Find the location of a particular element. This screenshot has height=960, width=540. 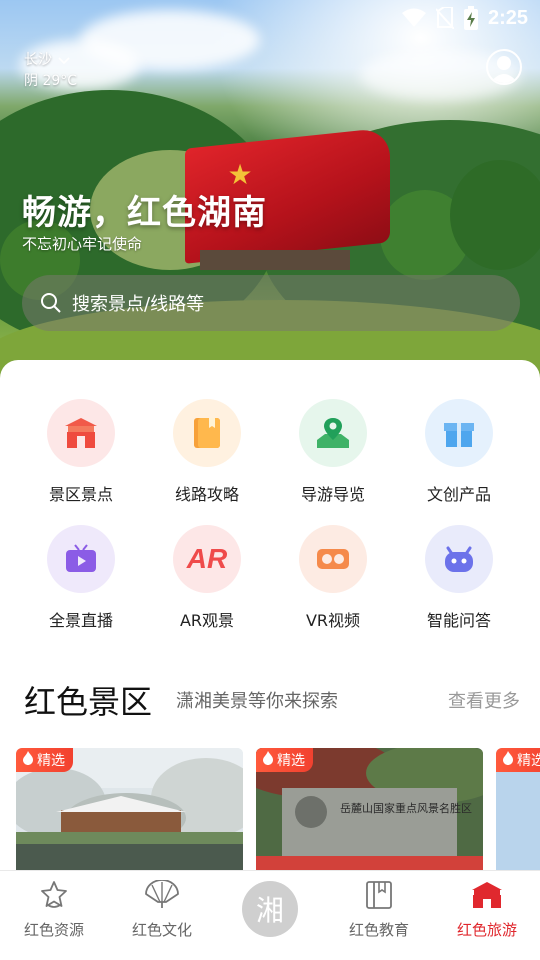

entry-ar: AR AR观景 is located at coordinates (207, 578).